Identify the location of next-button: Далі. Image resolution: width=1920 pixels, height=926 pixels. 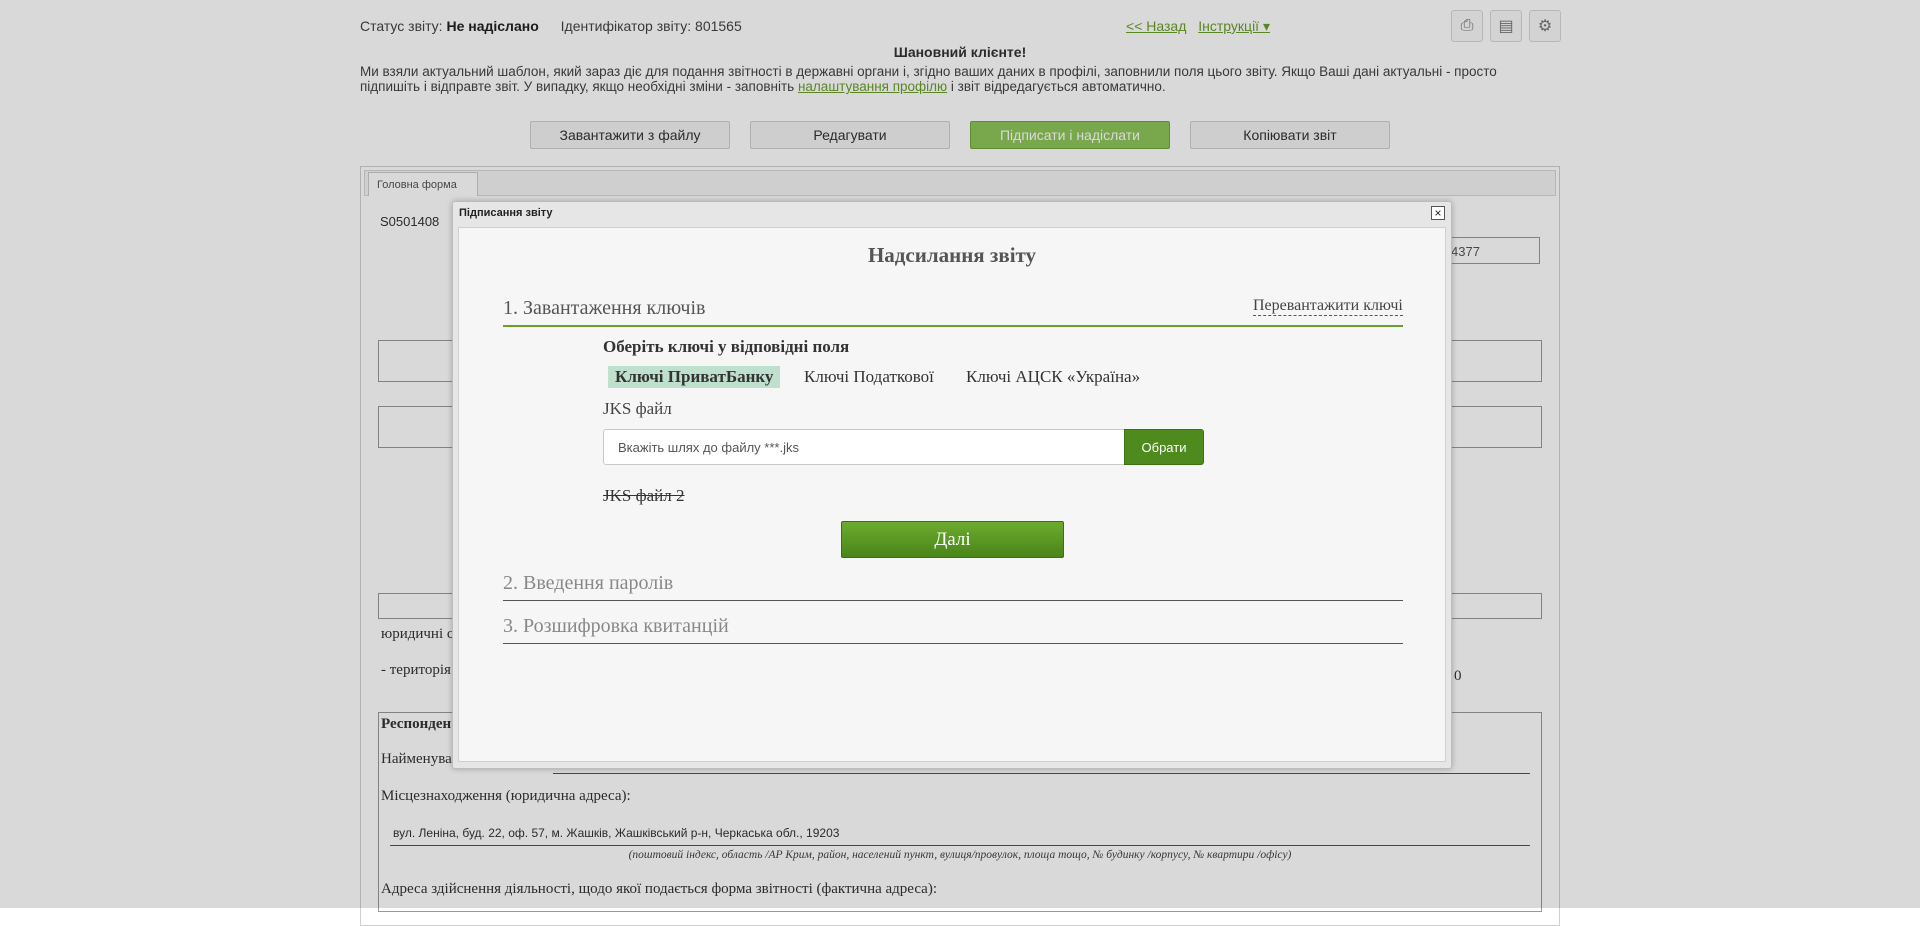
(952, 539).